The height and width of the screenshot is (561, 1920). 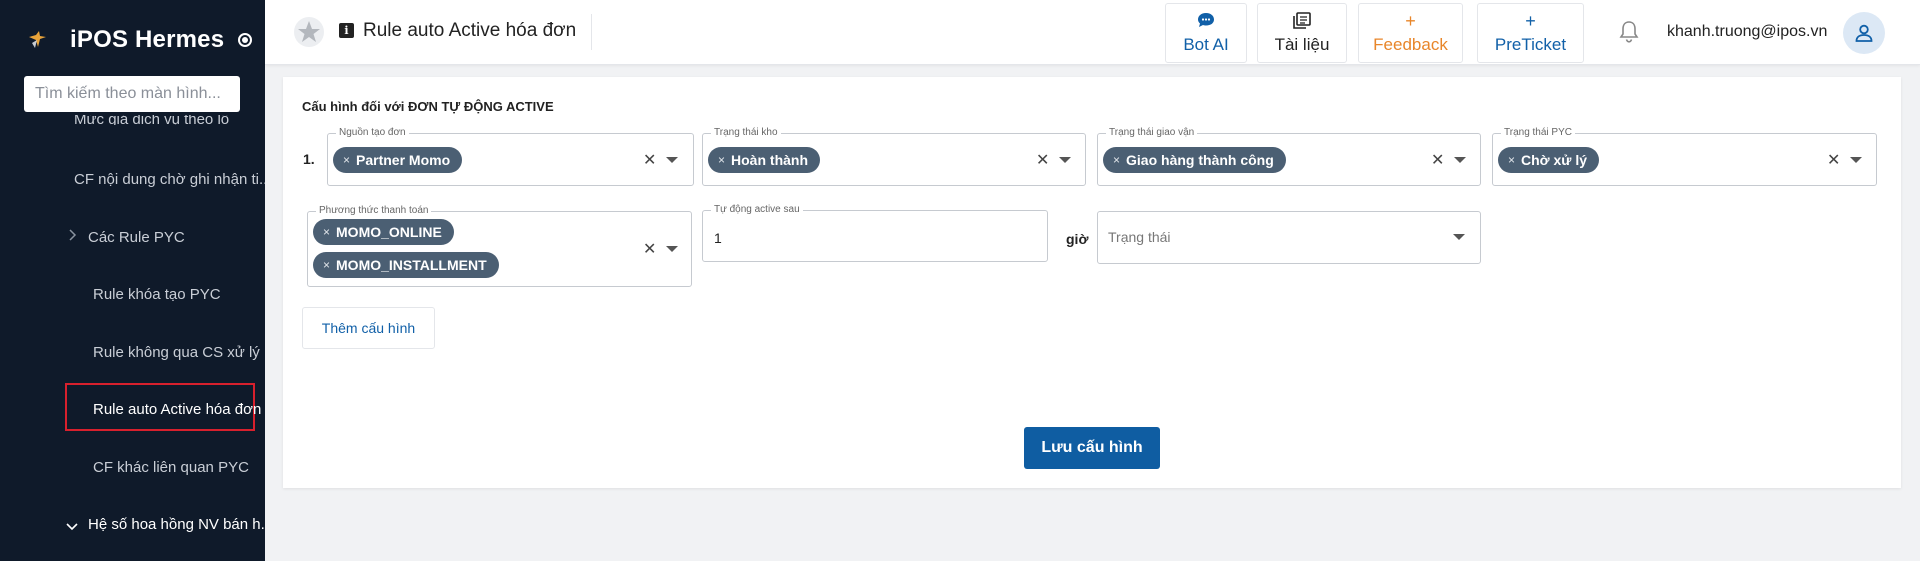 I want to click on sidebar-item-cf-khac-pyc: CF khác liên quan PYC, so click(x=171, y=467).